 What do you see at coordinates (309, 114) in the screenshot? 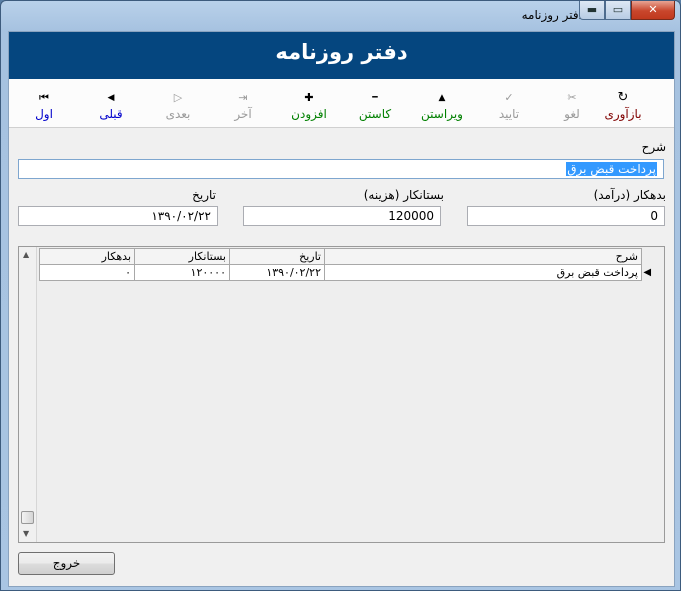
I see `add-label: افزودن` at bounding box center [309, 114].